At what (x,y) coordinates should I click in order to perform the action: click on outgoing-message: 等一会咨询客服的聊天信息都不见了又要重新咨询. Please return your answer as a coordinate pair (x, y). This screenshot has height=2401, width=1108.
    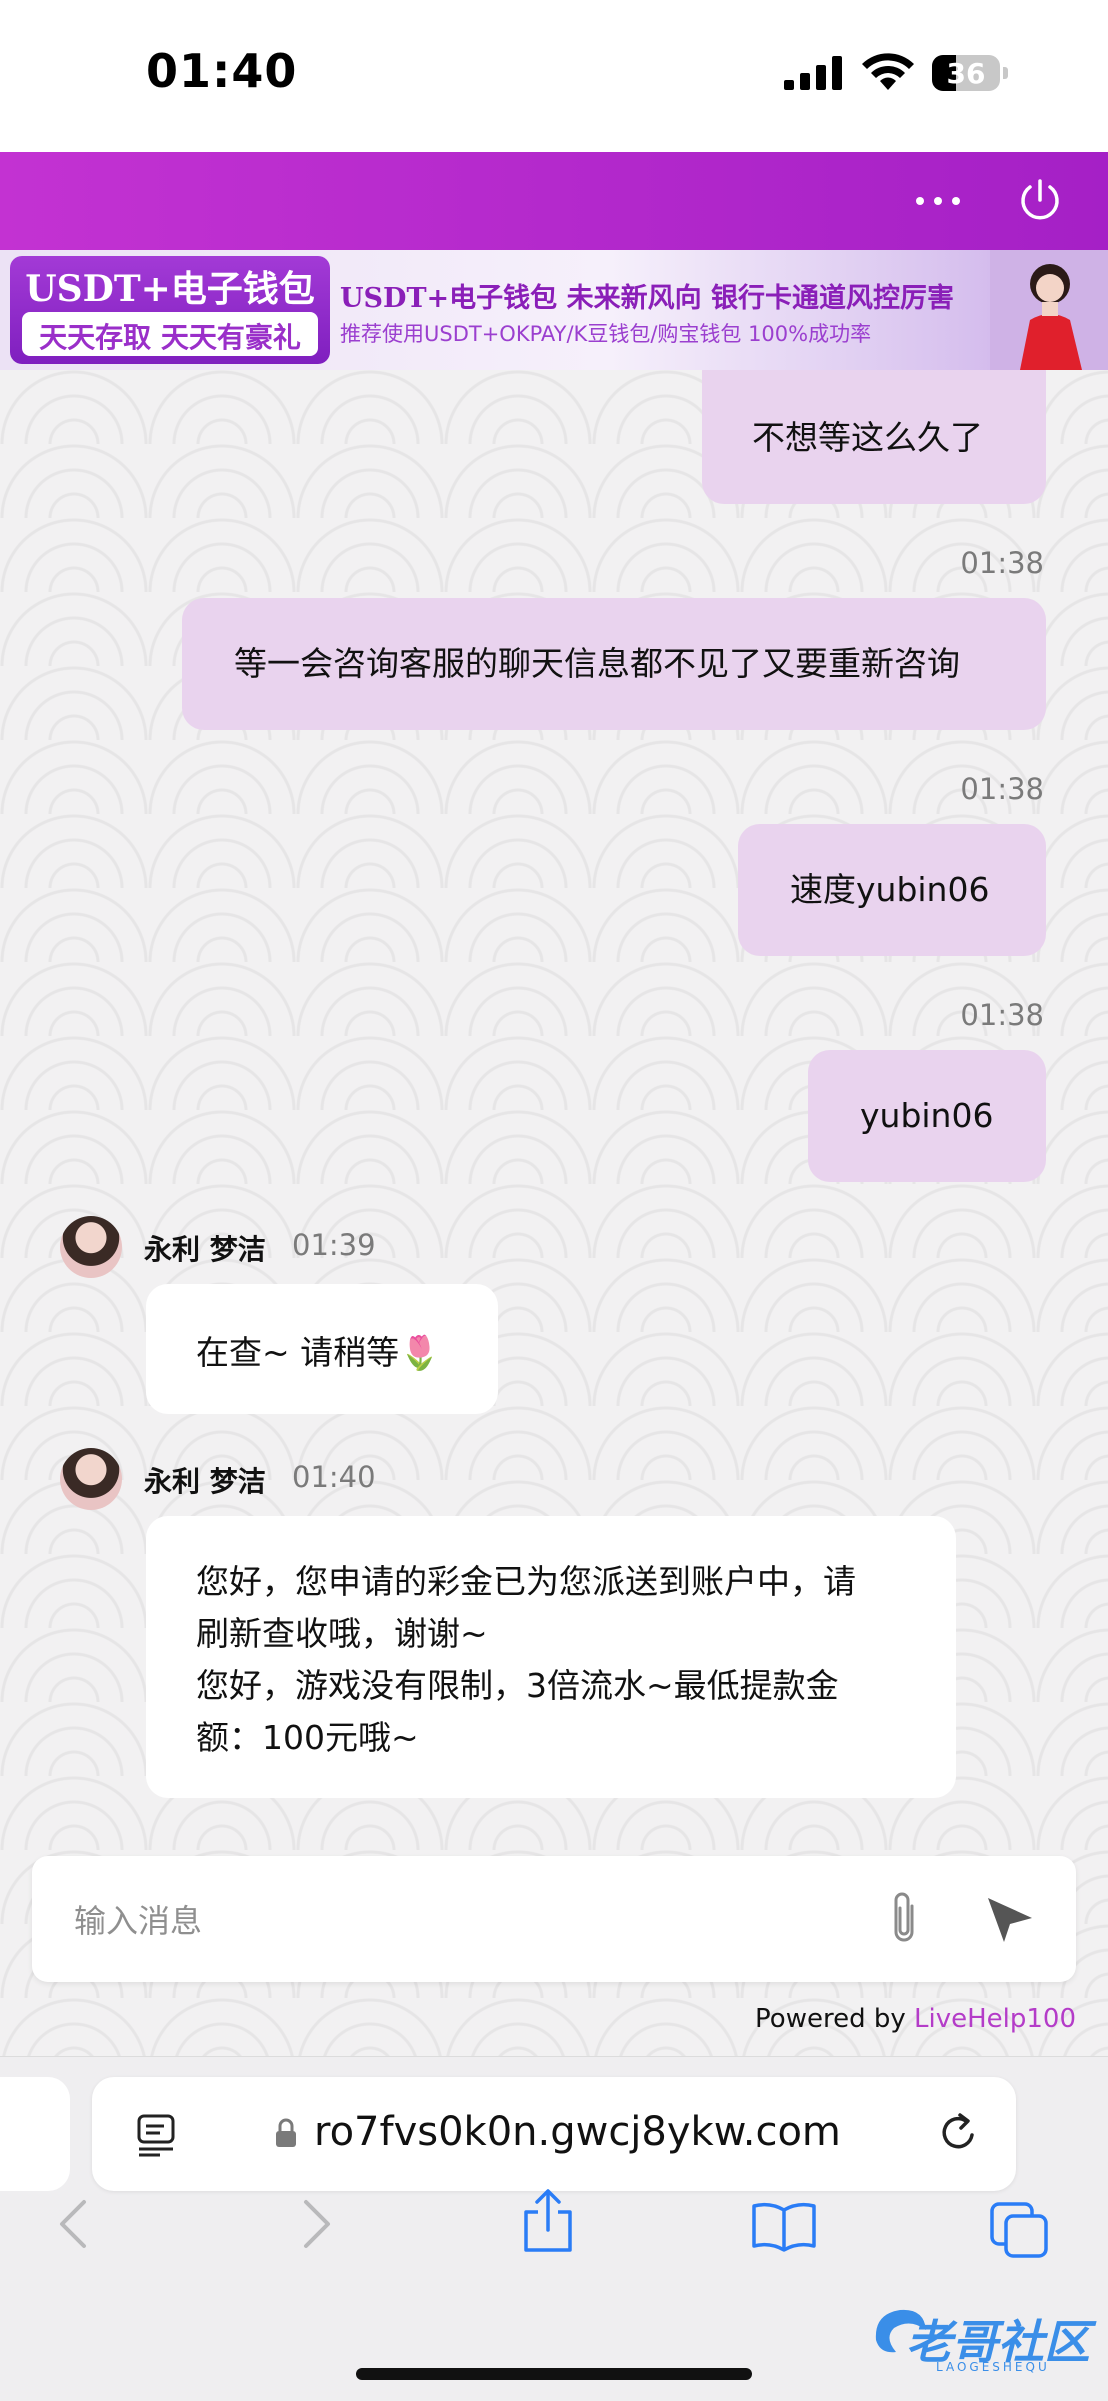
    Looking at the image, I should click on (614, 664).